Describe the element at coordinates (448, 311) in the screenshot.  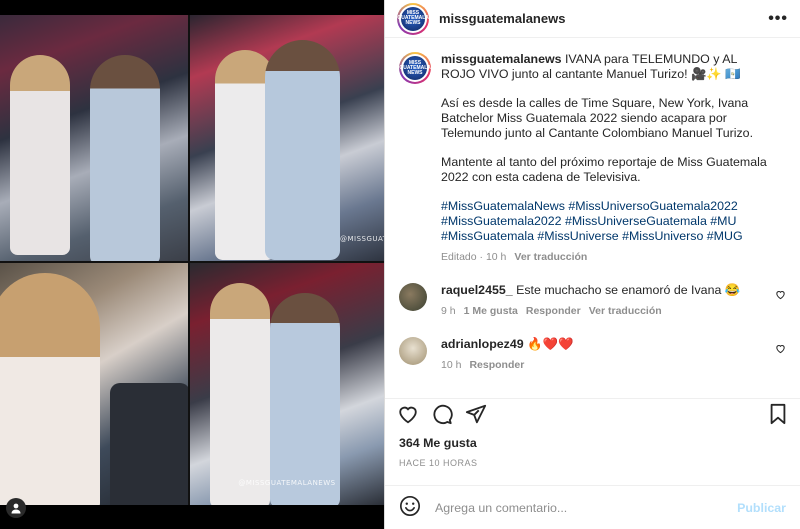
I see `comment-time: 9 h` at that location.